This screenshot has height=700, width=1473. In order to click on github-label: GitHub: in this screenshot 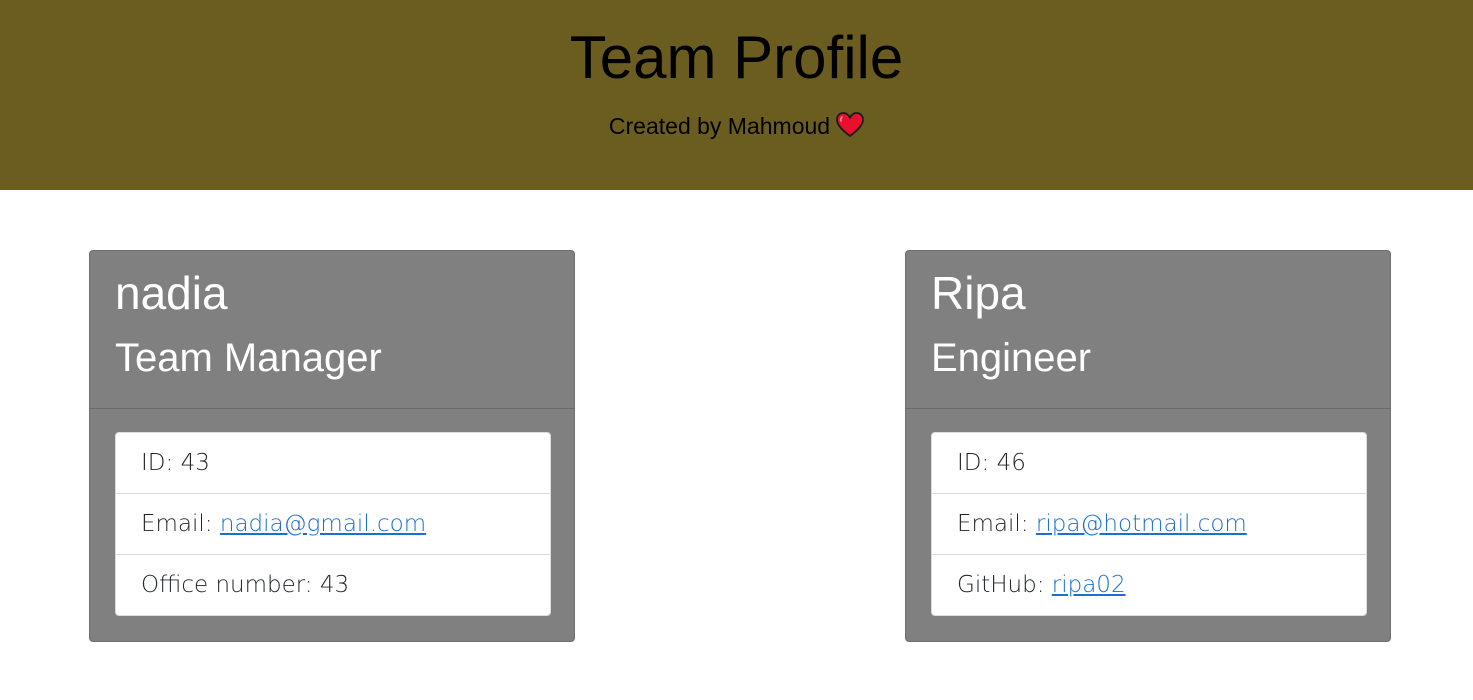, I will do `click(1004, 585)`.